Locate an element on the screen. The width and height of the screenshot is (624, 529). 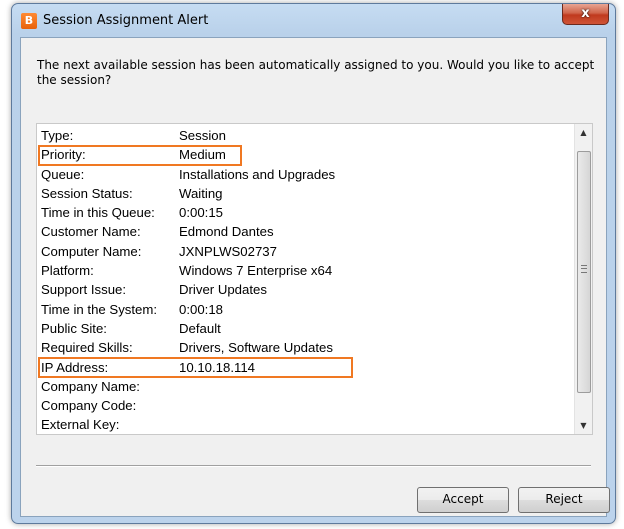
scrollbar-grip-icon is located at coordinates (584, 269).